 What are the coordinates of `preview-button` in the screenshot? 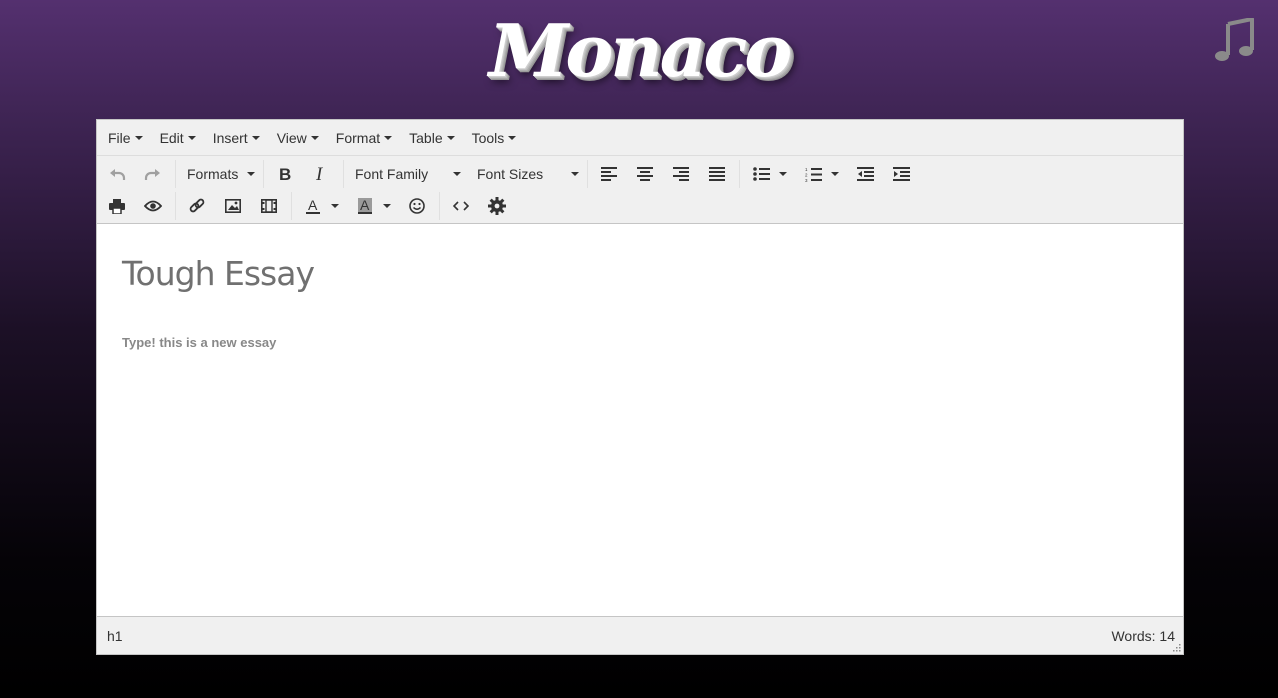 It's located at (153, 206).